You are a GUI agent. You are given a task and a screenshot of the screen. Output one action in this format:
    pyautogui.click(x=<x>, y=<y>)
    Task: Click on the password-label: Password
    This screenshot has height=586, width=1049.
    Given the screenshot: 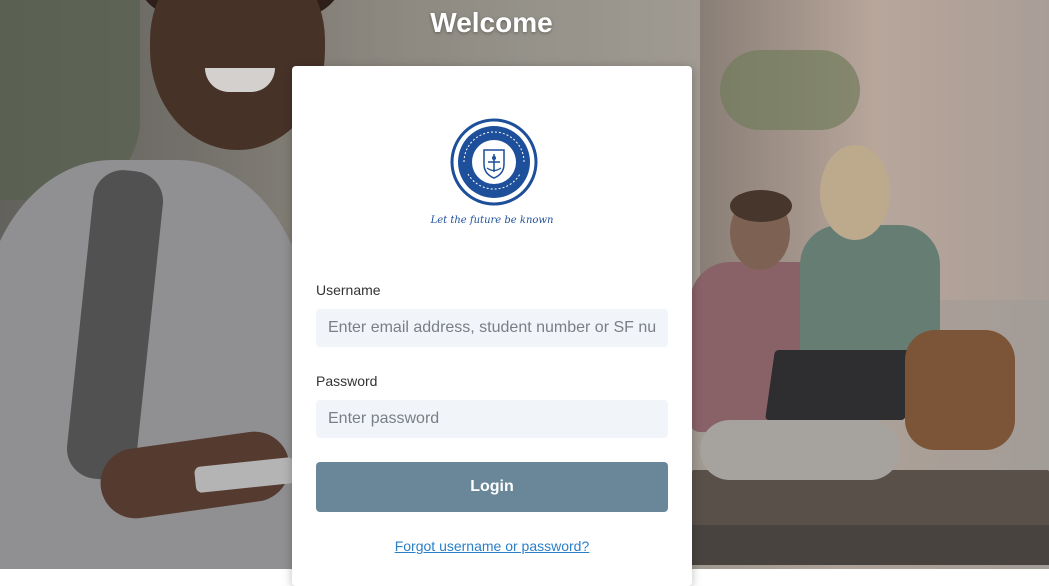 What is the action you would take?
    pyautogui.click(x=347, y=381)
    